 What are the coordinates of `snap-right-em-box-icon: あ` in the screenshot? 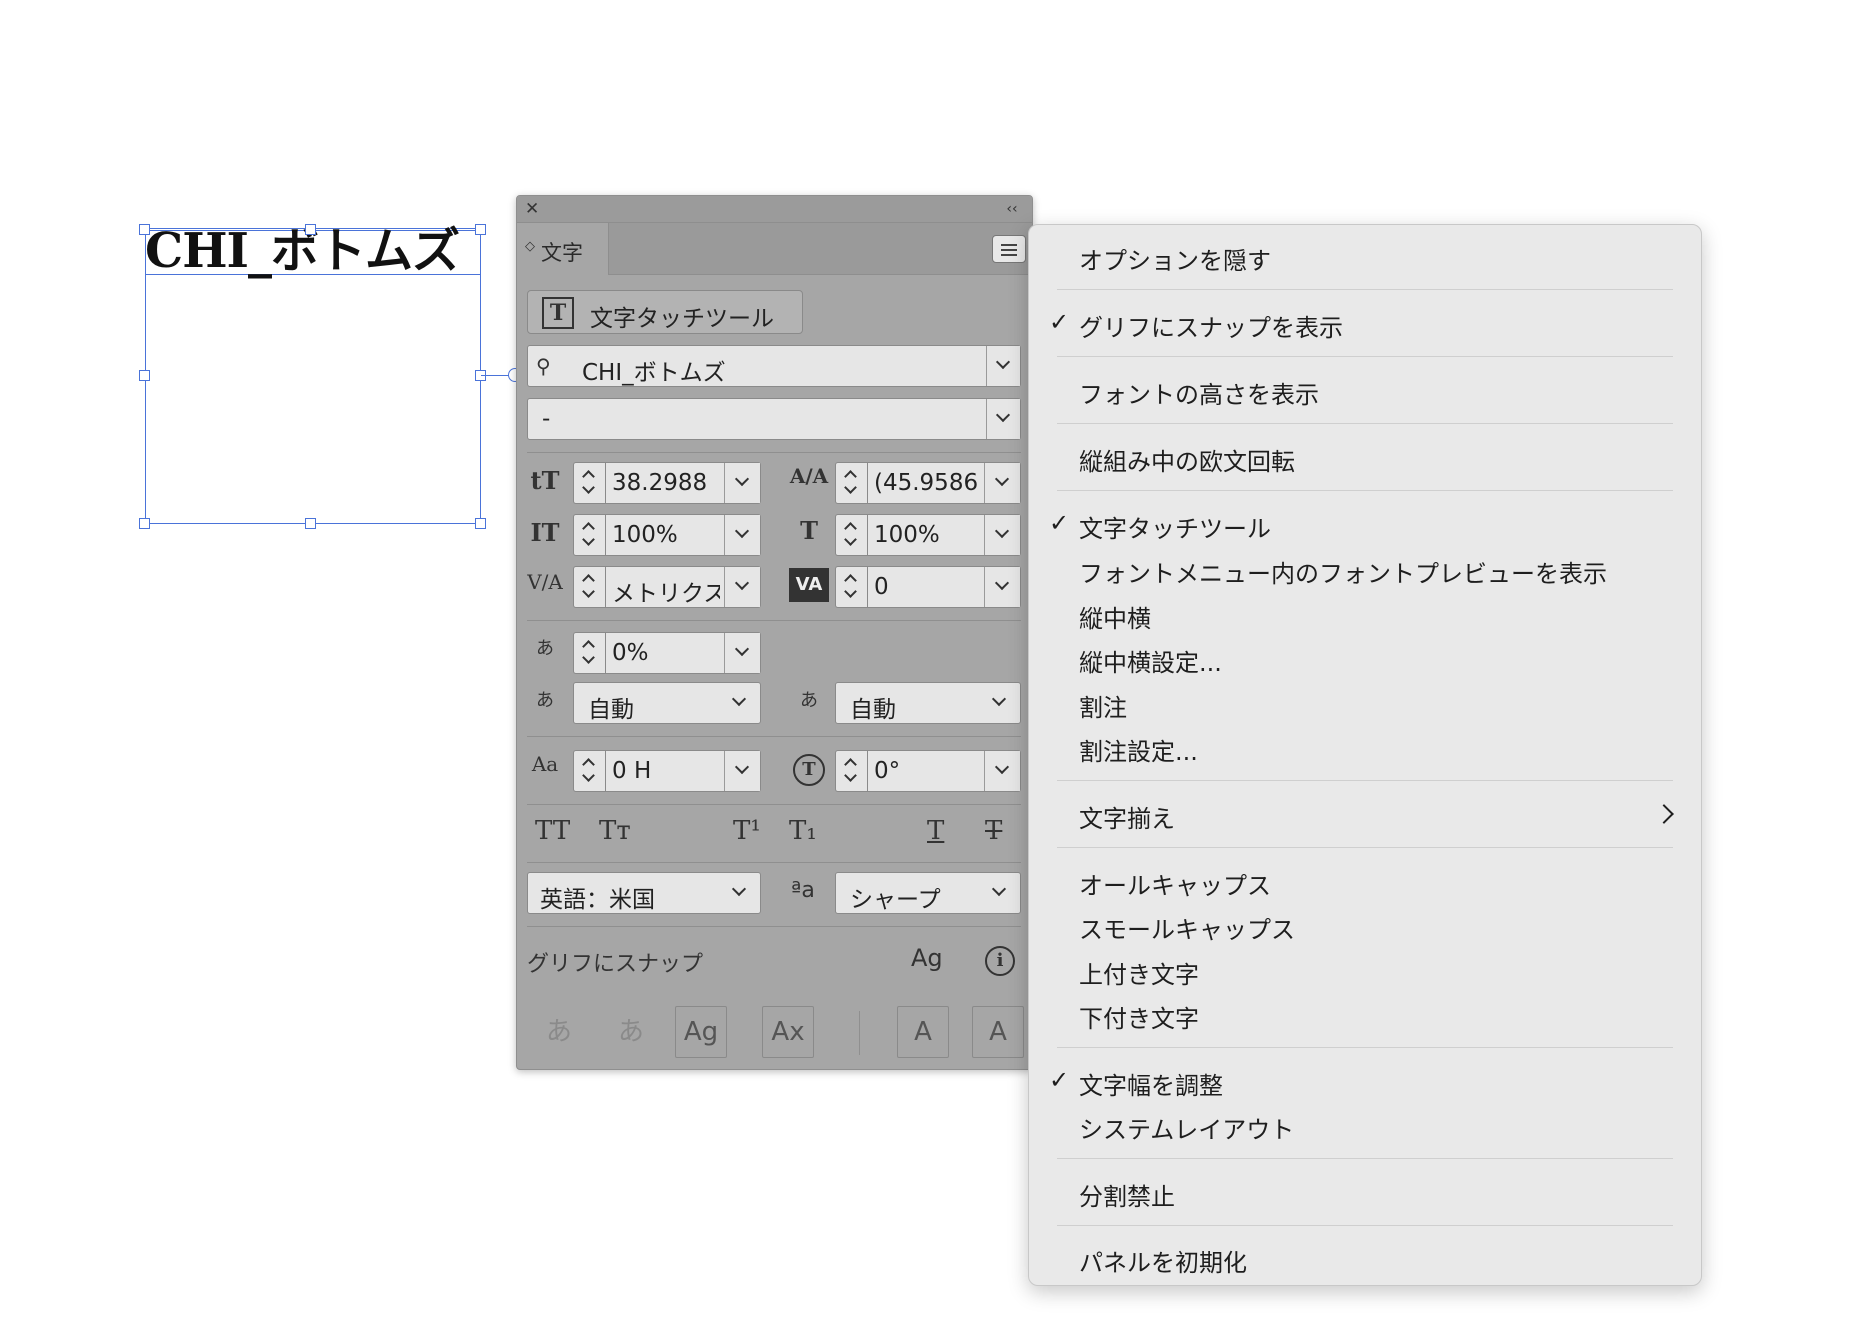 It's located at (631, 1032).